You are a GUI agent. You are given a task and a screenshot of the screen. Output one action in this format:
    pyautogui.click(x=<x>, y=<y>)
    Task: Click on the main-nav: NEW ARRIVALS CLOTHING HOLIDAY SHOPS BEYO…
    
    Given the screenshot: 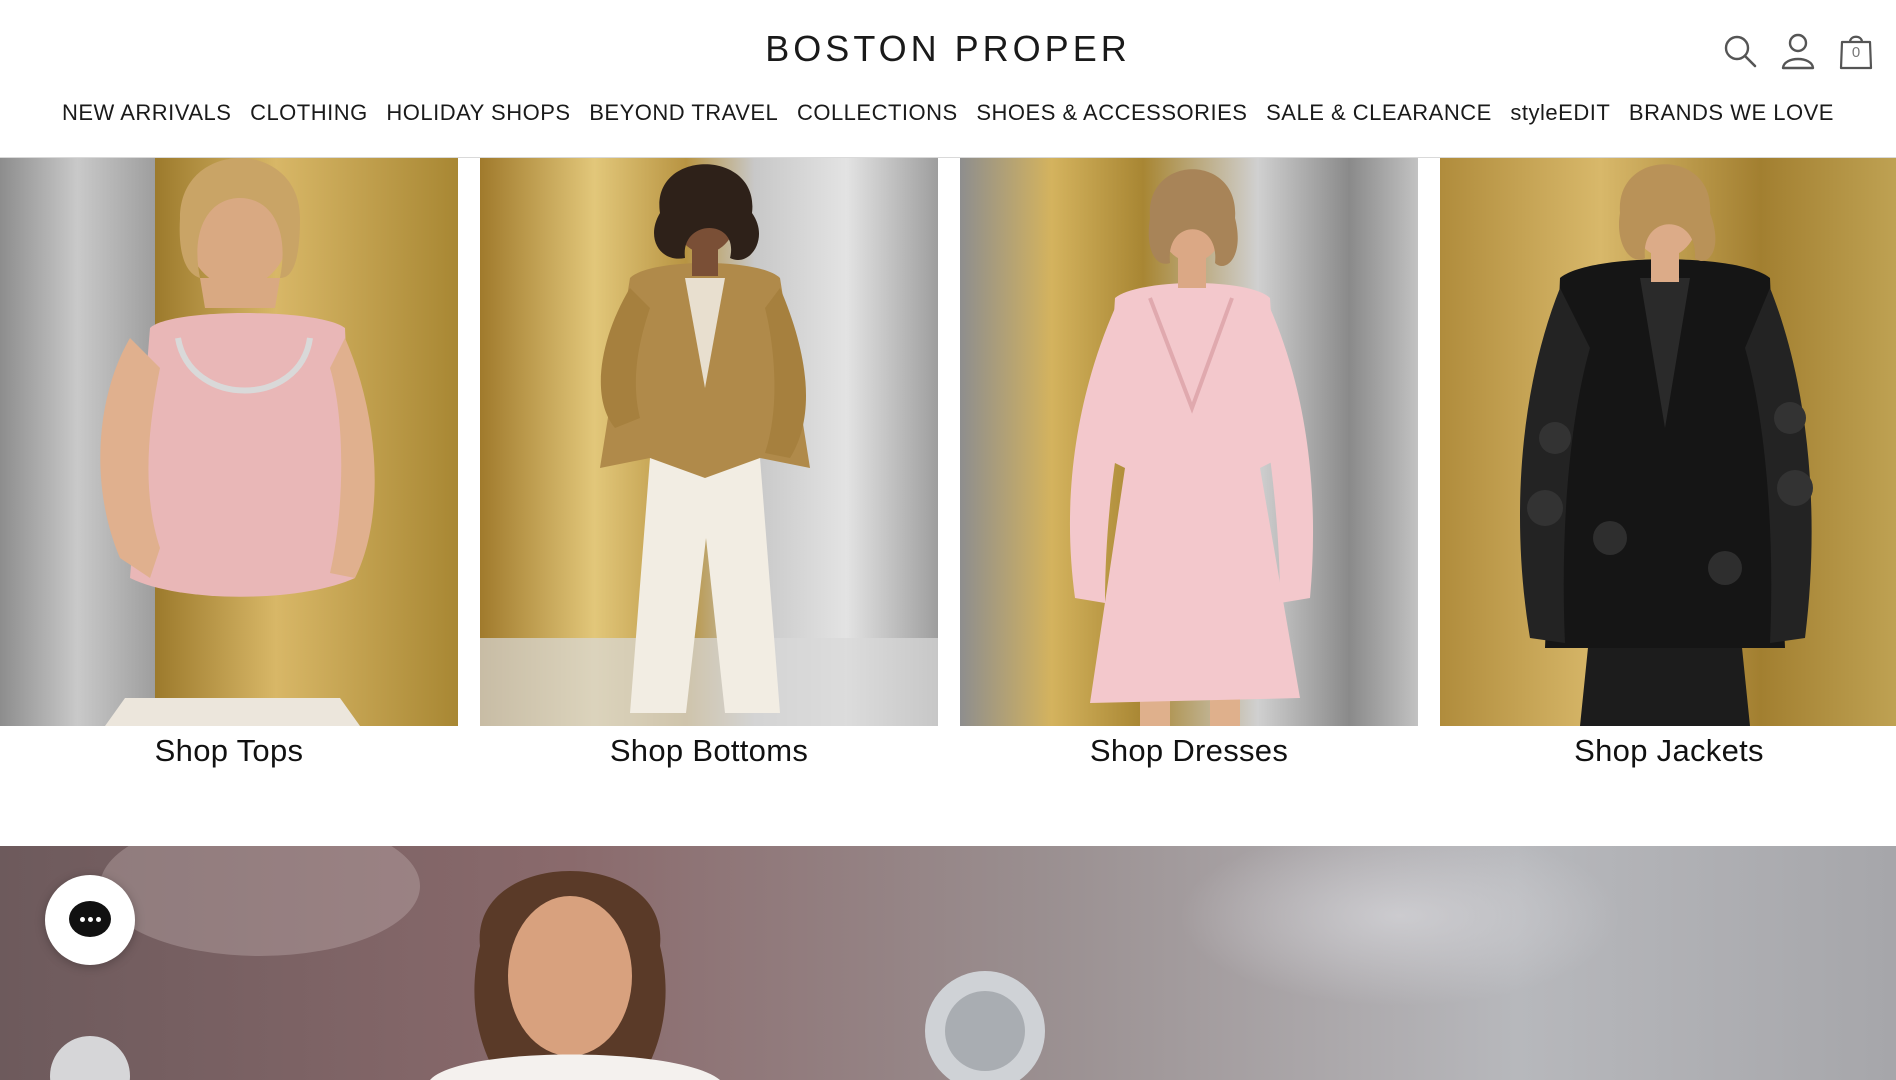 What is the action you would take?
    pyautogui.click(x=948, y=113)
    